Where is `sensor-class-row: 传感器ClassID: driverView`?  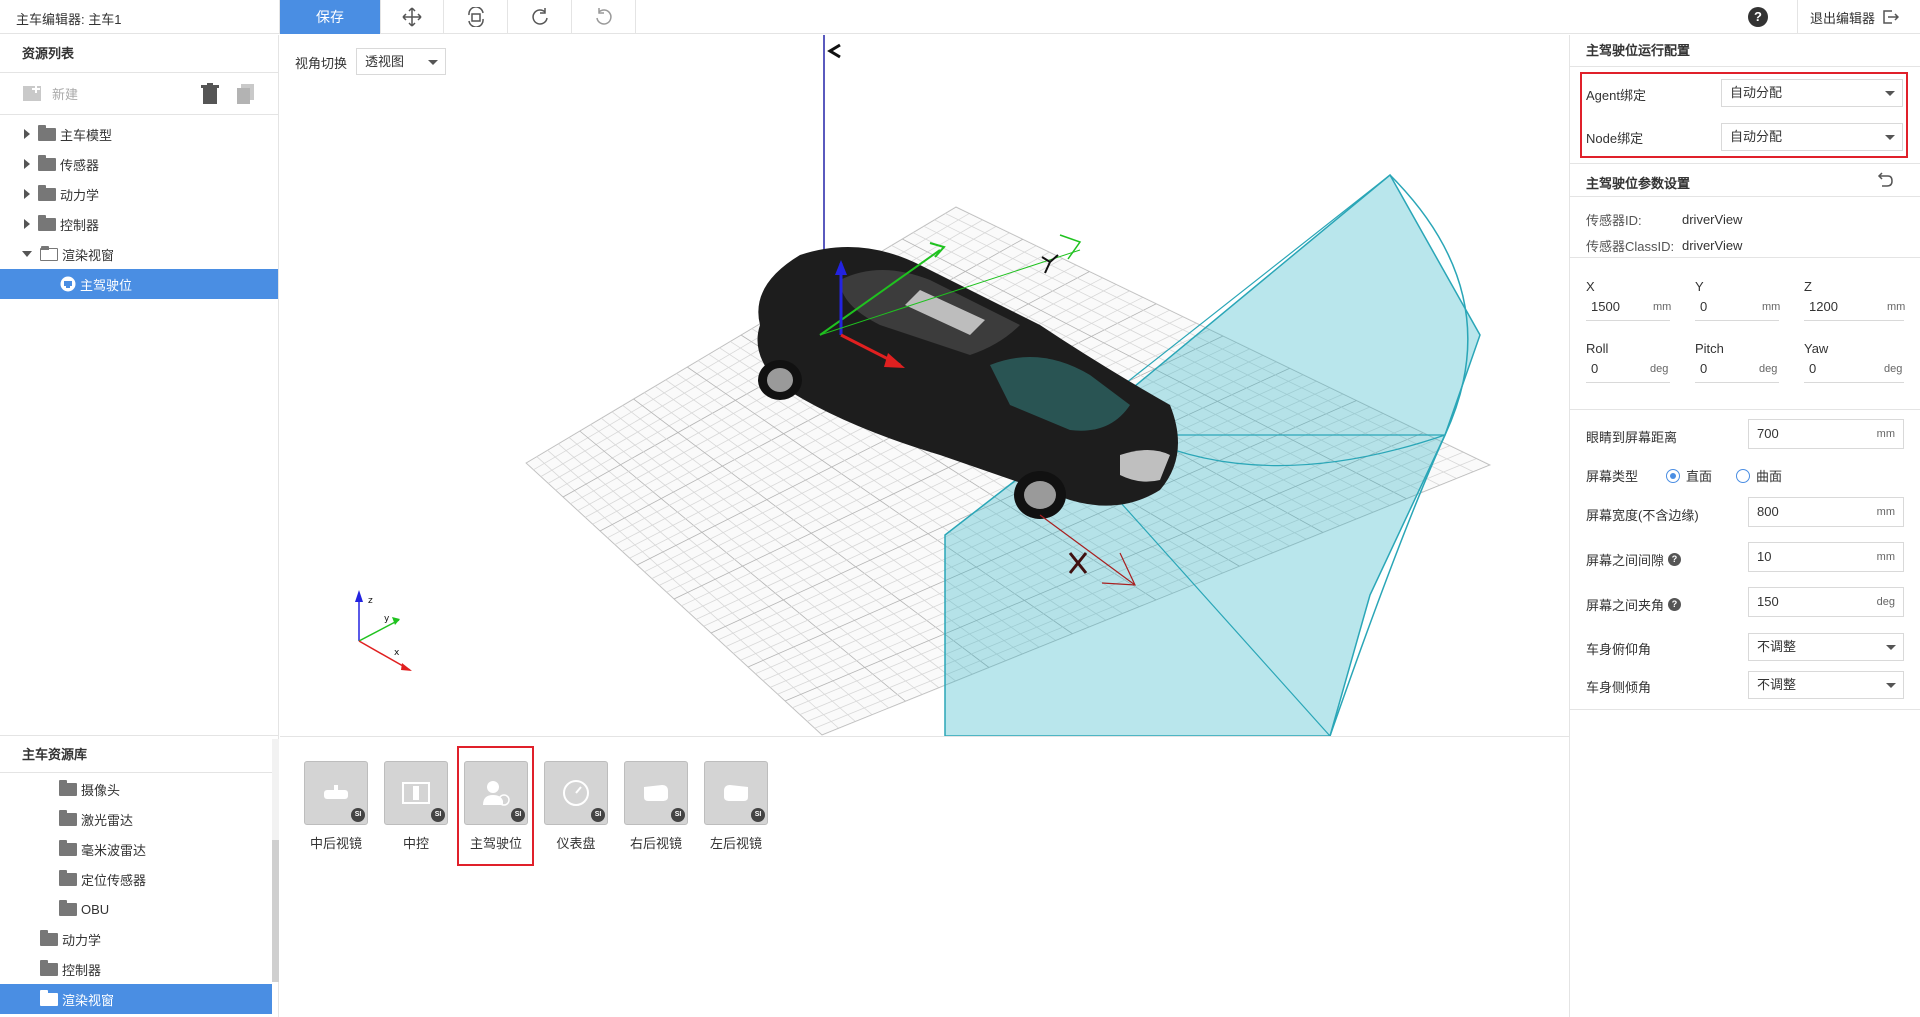 sensor-class-row: 传感器ClassID: driverView is located at coordinates (1664, 245).